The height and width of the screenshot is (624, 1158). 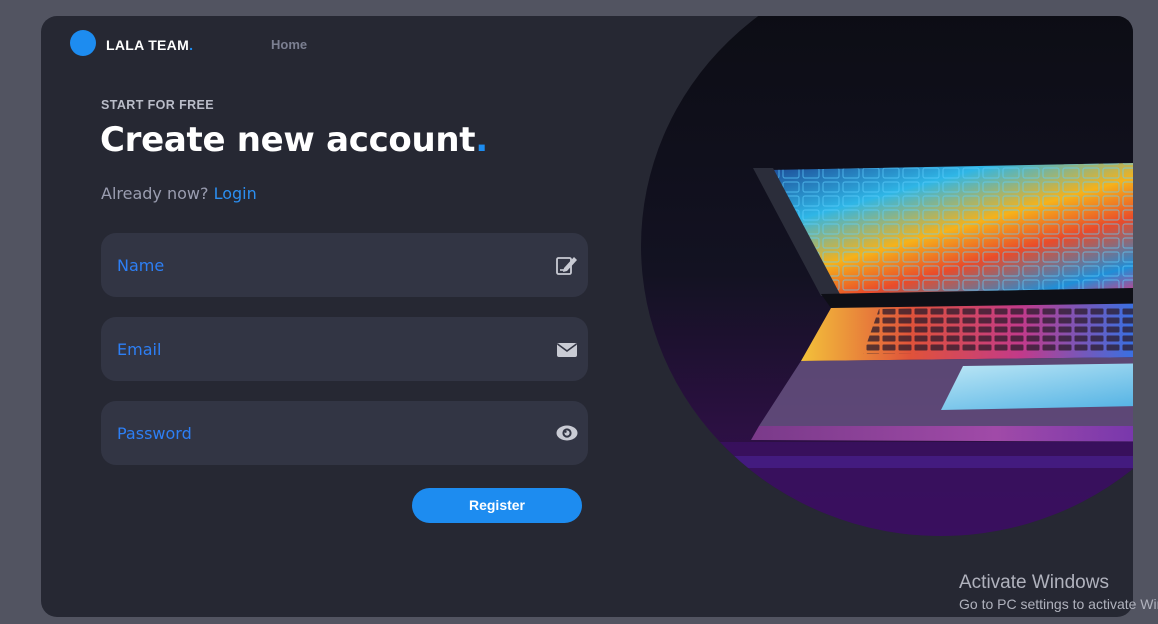 What do you see at coordinates (497, 505) in the screenshot?
I see `register-button: Register` at bounding box center [497, 505].